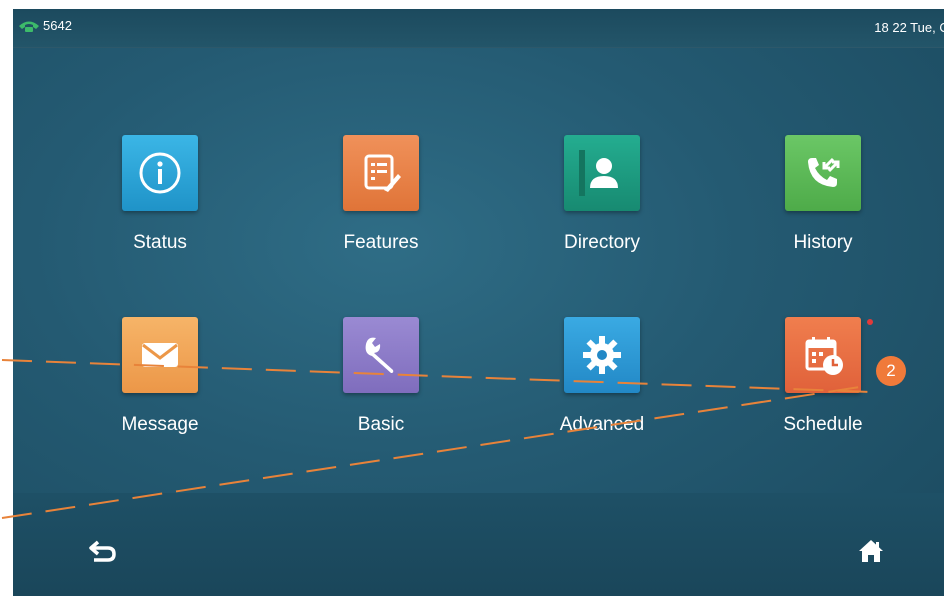 This screenshot has height=596, width=944. Describe the element at coordinates (381, 355) in the screenshot. I see `wrench-icon` at that location.